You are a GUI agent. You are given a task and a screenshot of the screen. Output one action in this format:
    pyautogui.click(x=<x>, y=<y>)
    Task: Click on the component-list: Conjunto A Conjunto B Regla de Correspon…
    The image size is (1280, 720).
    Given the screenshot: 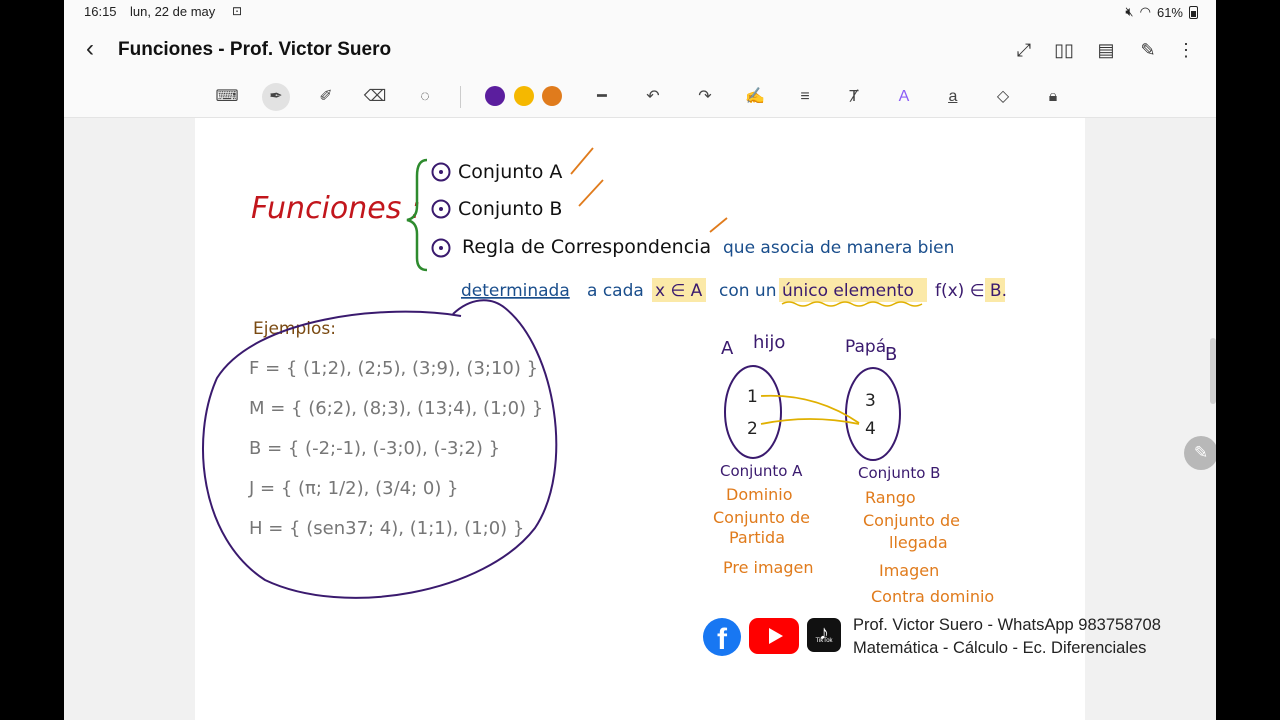 What is the action you would take?
    pyautogui.click(x=571, y=209)
    